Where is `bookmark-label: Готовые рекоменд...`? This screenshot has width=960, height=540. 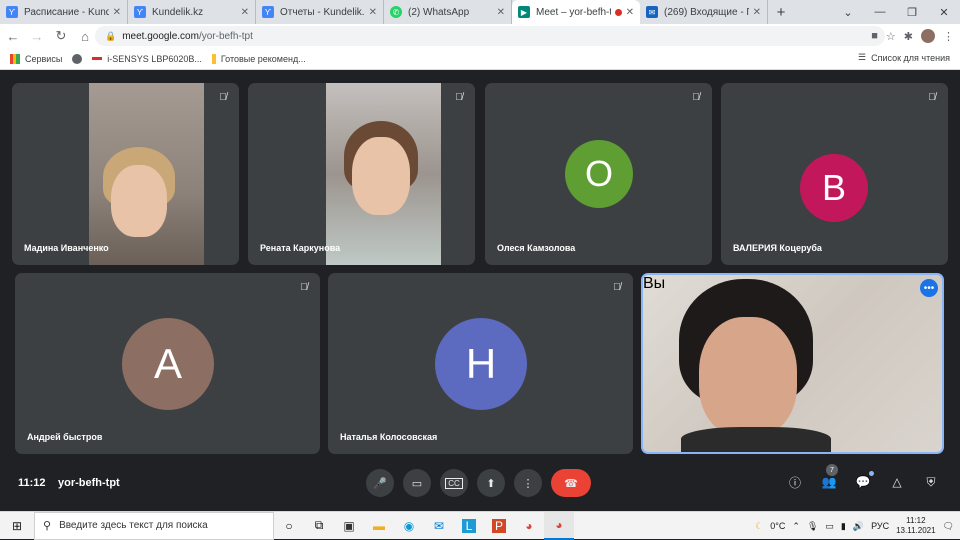
bookmark-label: Готовые рекоменд... is located at coordinates (263, 58).